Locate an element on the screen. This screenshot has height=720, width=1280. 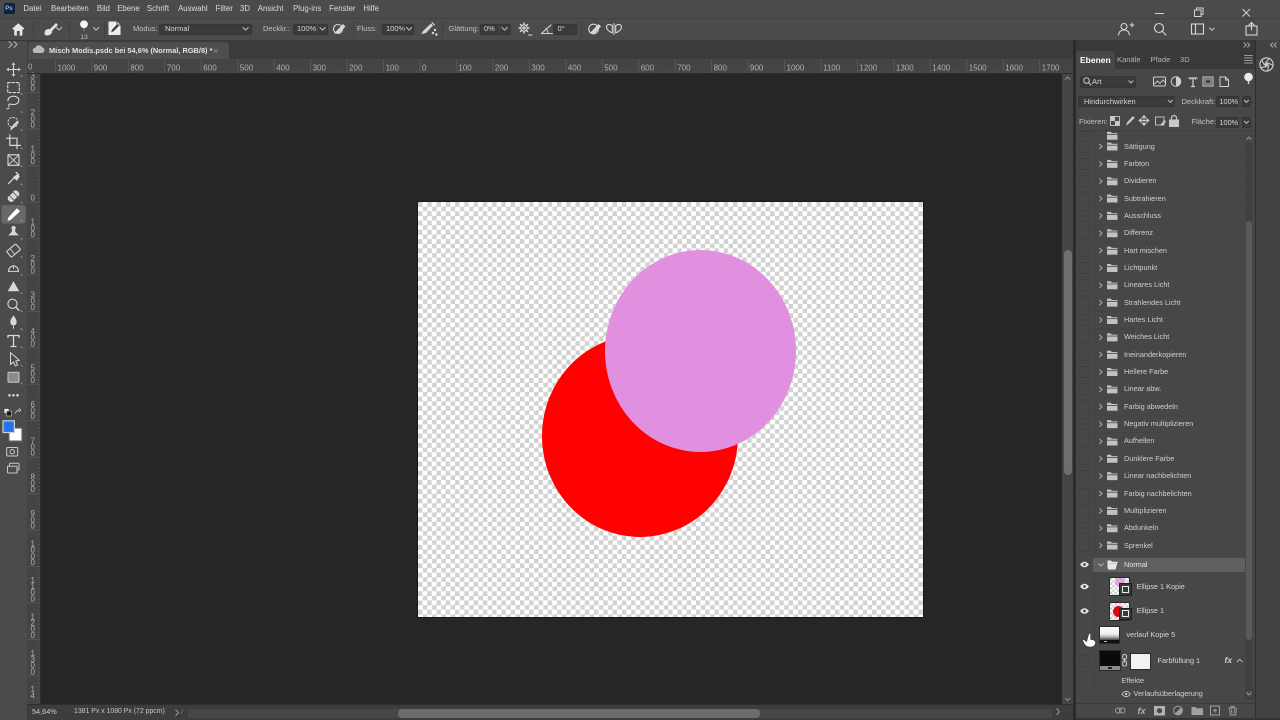
svg-text: 1200 is located at coordinates (868, 67).